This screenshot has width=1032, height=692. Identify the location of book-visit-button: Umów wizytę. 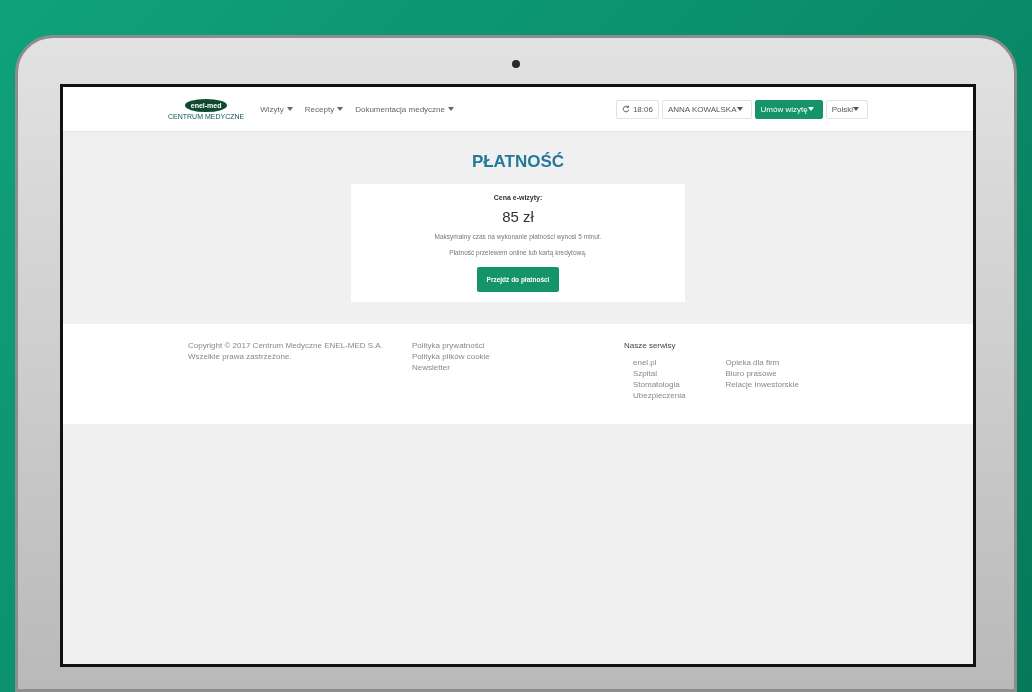
(788, 109).